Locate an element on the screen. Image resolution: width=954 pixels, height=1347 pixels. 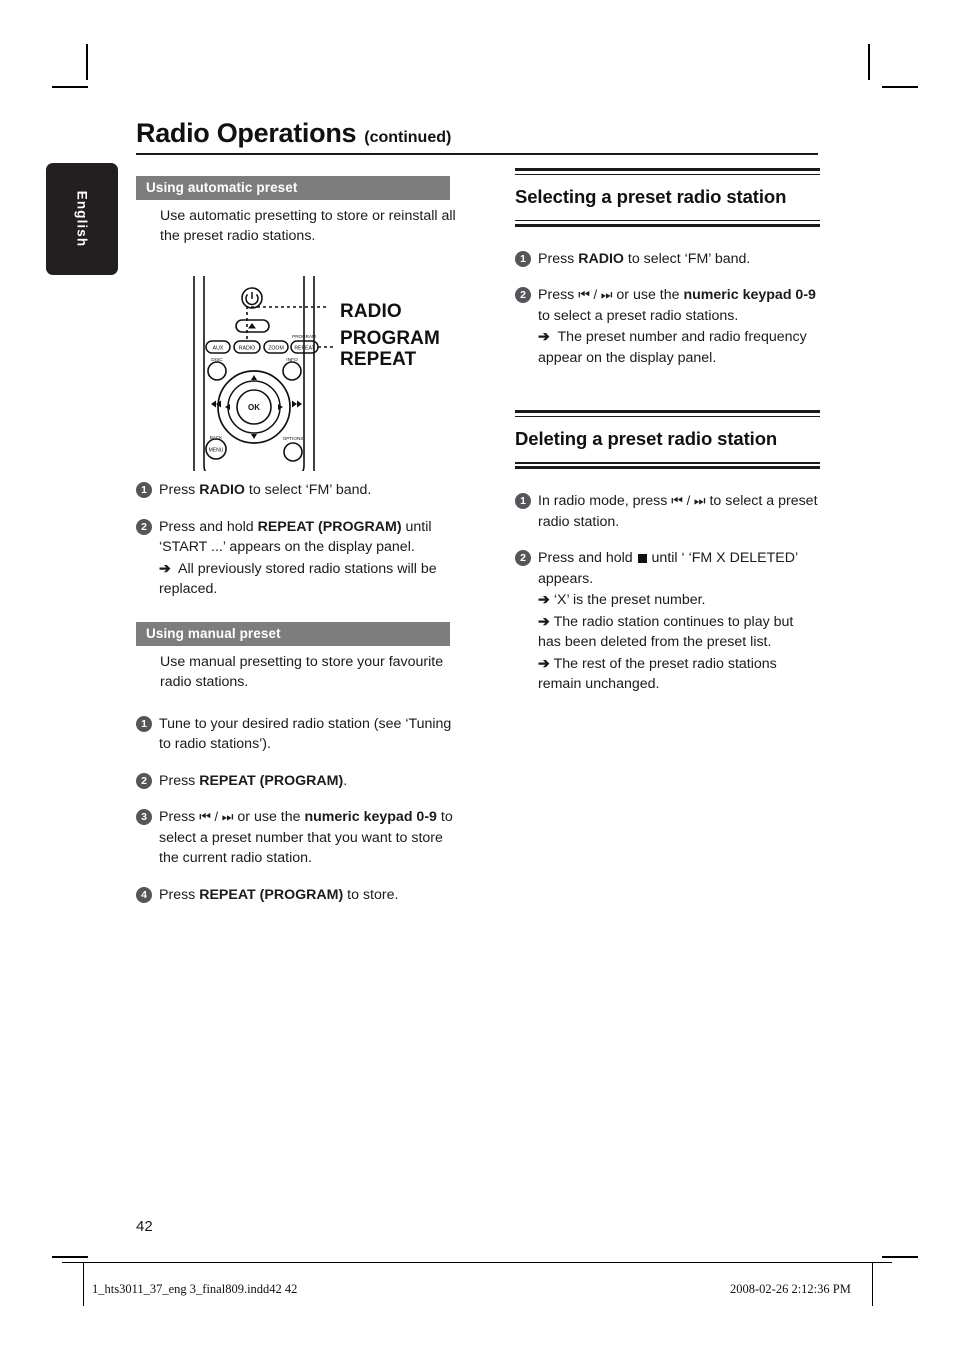
step-number: 3 is located at coordinates (144, 817).